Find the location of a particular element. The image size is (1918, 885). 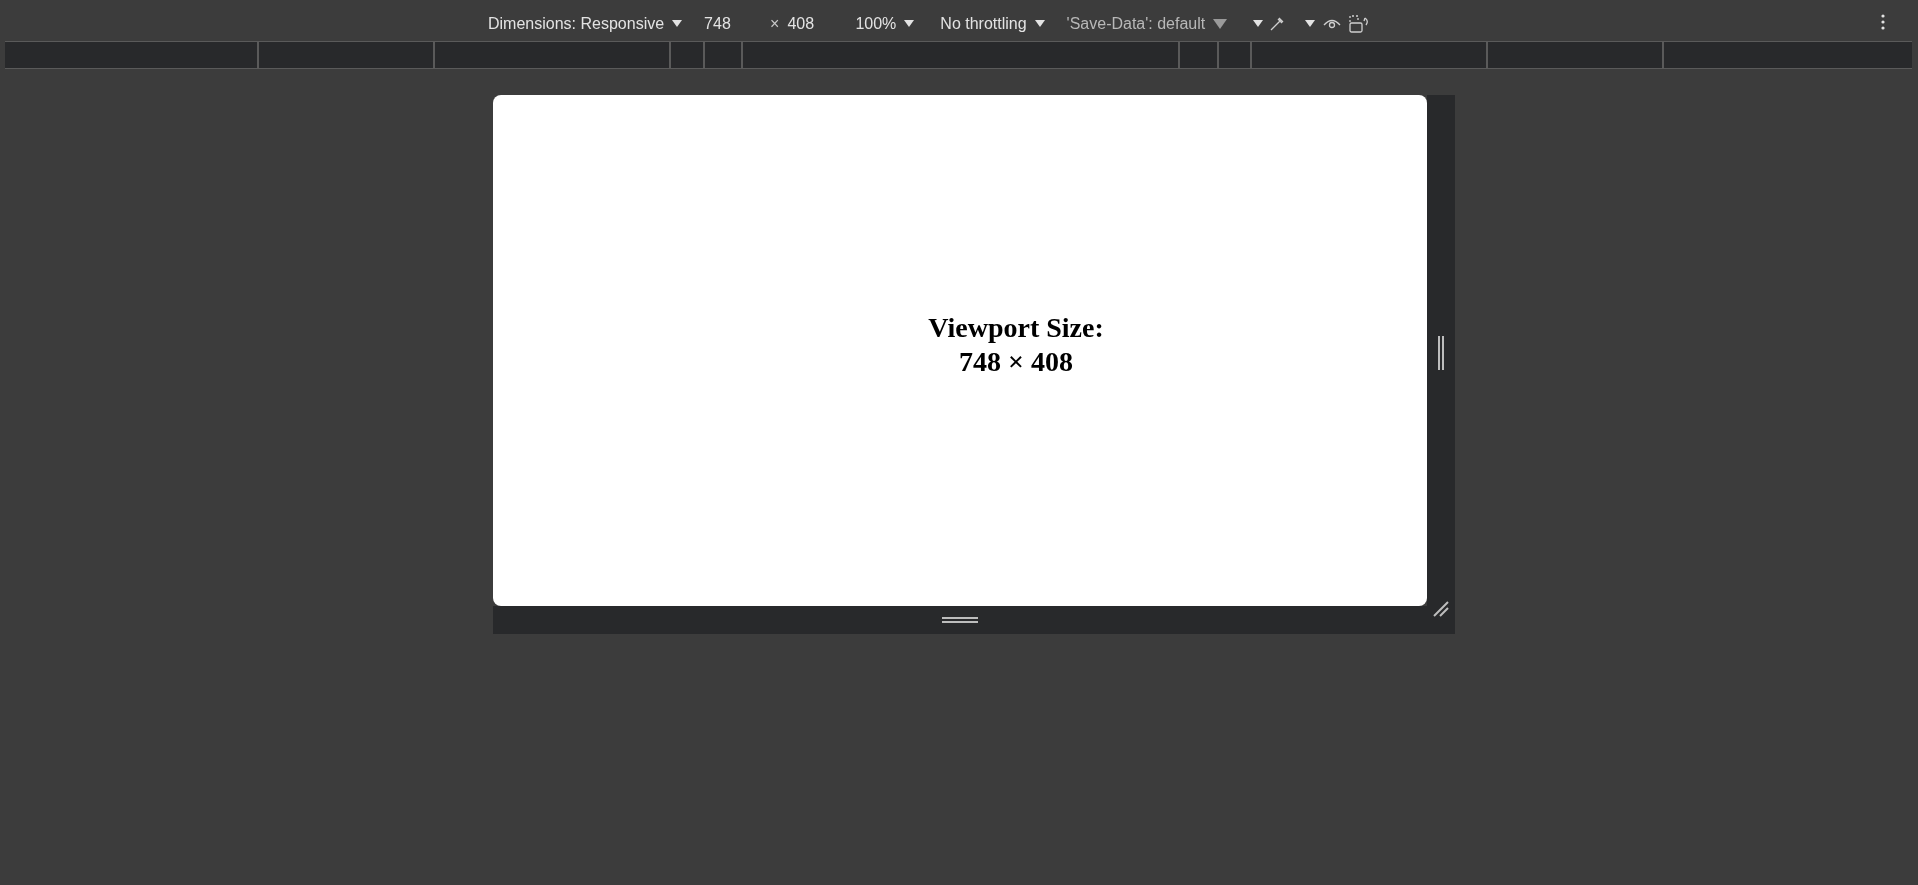

side-resize-handle is located at coordinates (1441, 353).